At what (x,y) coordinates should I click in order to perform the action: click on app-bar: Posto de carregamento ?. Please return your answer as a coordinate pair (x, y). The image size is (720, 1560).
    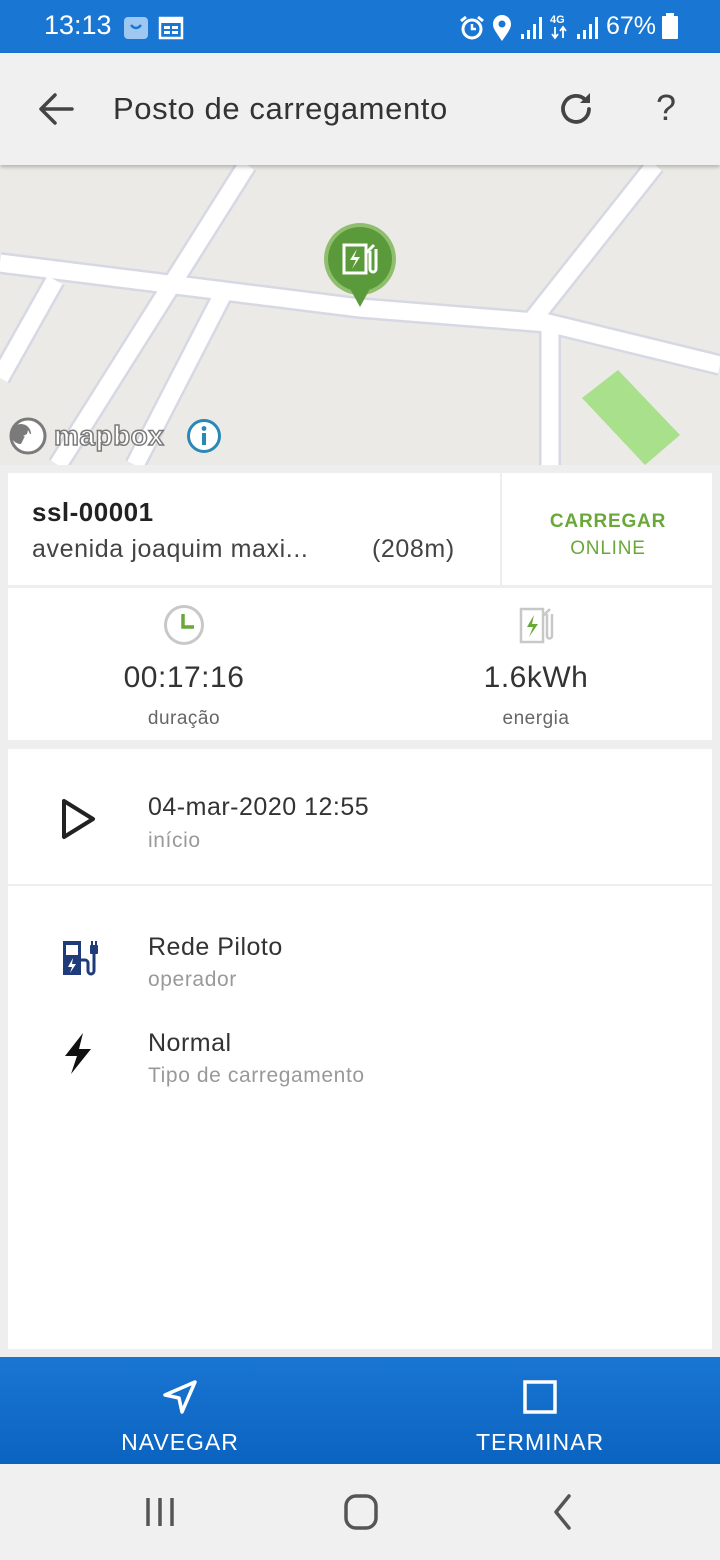
    Looking at the image, I should click on (360, 109).